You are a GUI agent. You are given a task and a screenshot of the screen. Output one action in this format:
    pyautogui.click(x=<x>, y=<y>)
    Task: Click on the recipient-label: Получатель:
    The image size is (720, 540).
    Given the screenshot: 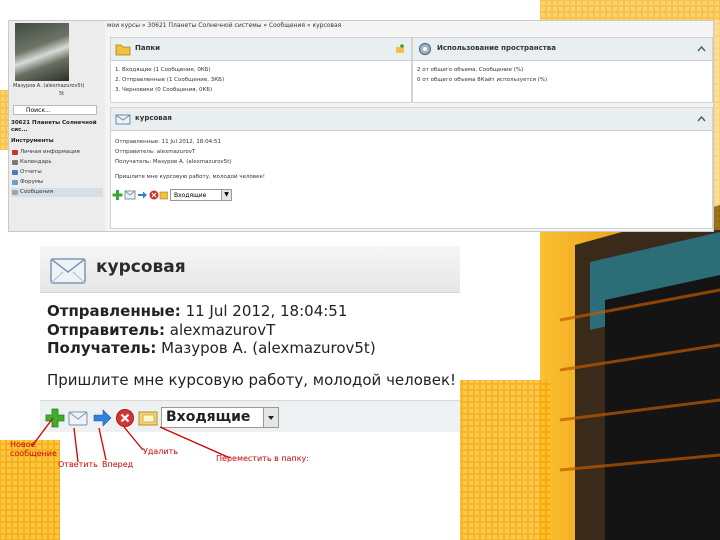 What is the action you would take?
    pyautogui.click(x=102, y=348)
    